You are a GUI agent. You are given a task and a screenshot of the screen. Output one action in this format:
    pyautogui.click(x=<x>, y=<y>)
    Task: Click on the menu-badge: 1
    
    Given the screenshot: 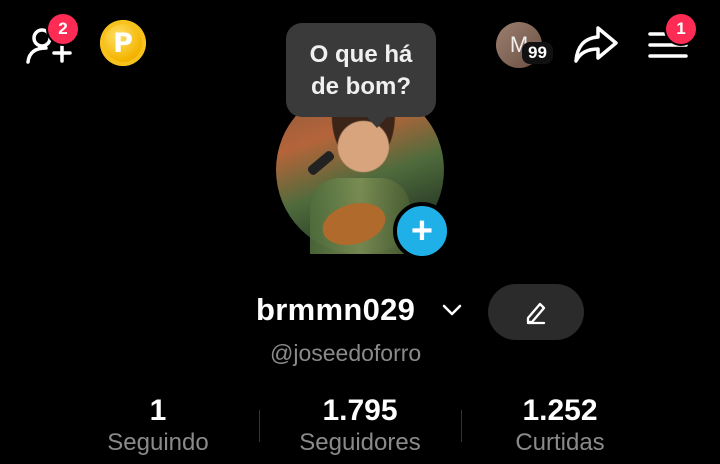 What is the action you would take?
    pyautogui.click(x=681, y=29)
    